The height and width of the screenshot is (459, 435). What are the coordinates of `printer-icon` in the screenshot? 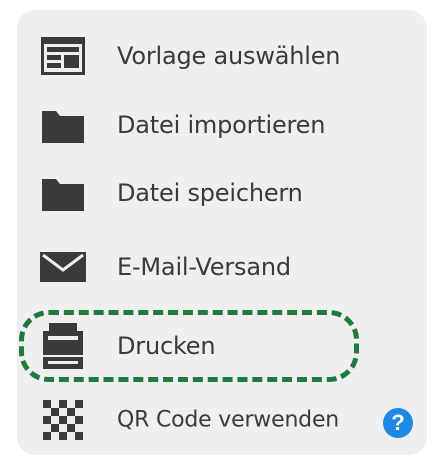 It's located at (63, 346).